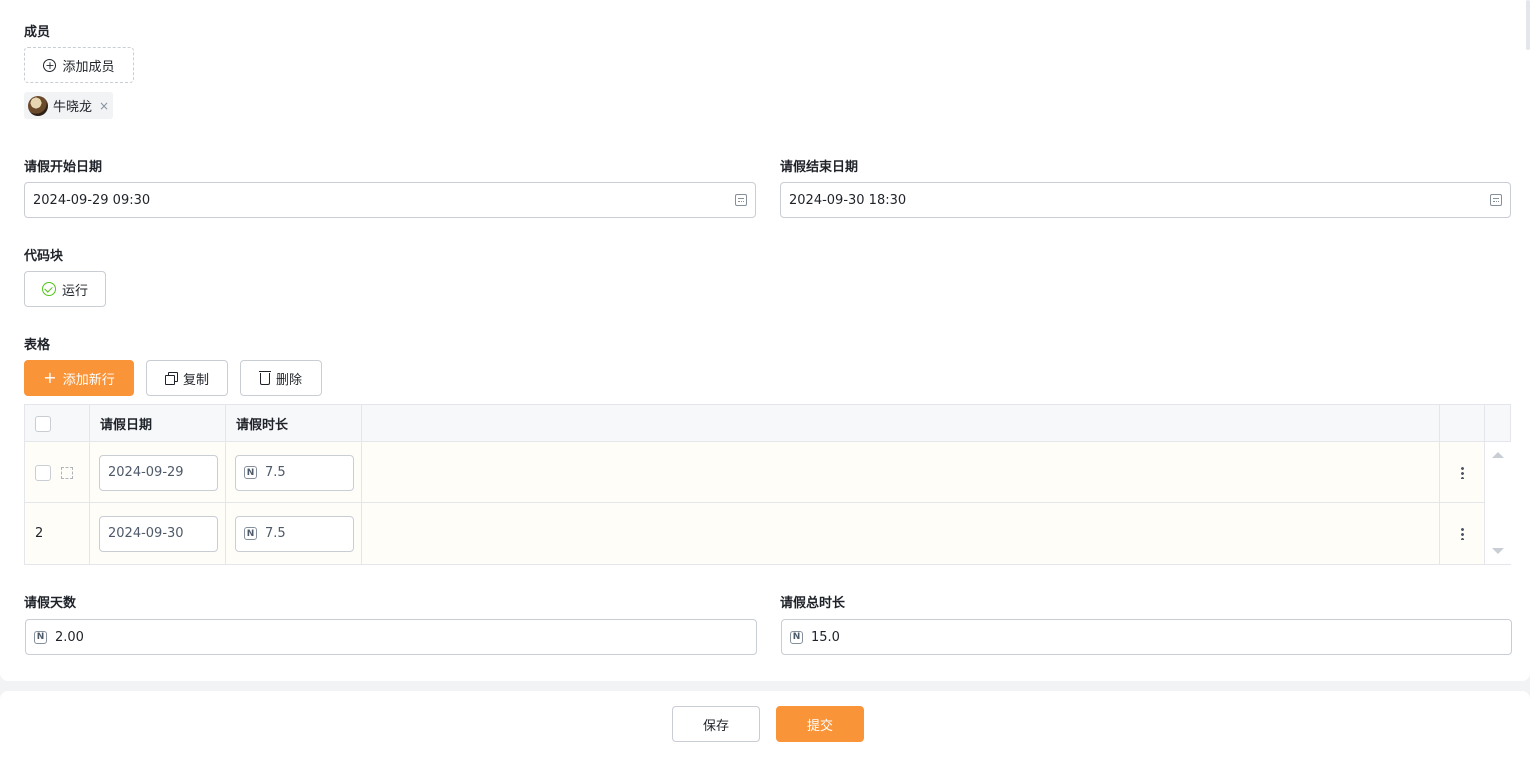  I want to click on date-input: 2024-09-29, so click(158, 472).